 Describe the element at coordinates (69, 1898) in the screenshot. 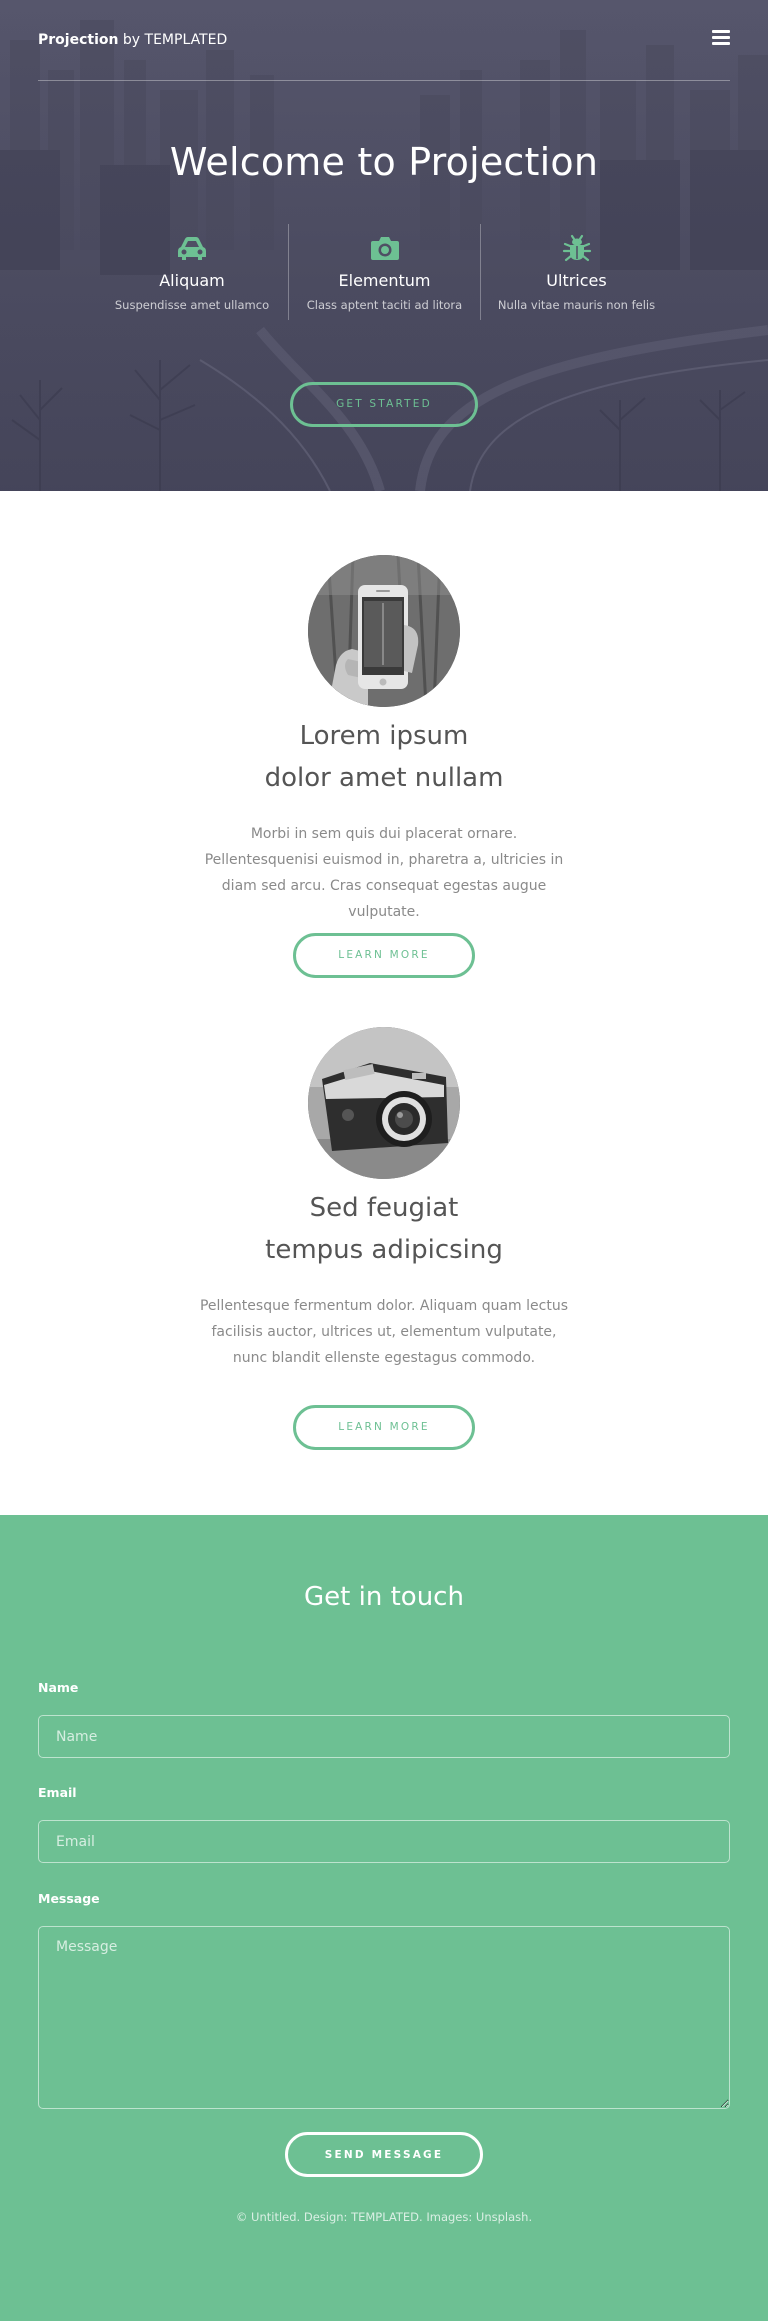

I see `message-label: Message` at that location.